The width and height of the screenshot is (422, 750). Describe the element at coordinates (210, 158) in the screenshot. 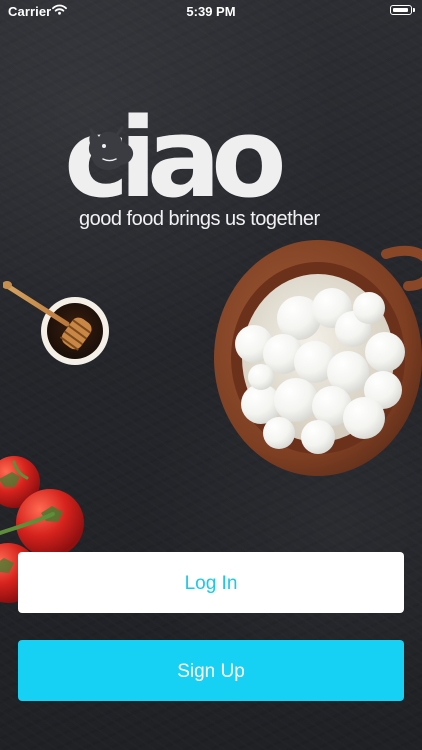

I see `brand-logo: ciao` at that location.